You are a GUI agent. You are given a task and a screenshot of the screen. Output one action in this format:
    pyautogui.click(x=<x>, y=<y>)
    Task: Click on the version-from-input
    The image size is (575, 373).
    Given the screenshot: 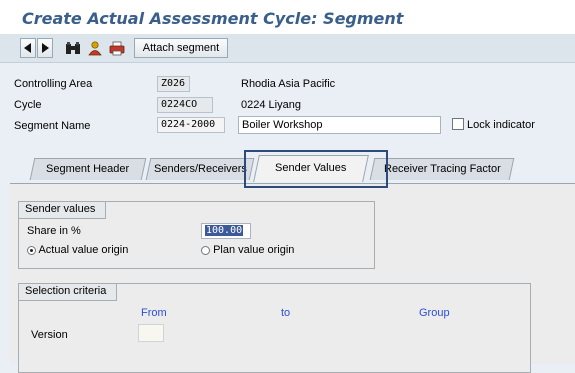 What is the action you would take?
    pyautogui.click(x=151, y=333)
    